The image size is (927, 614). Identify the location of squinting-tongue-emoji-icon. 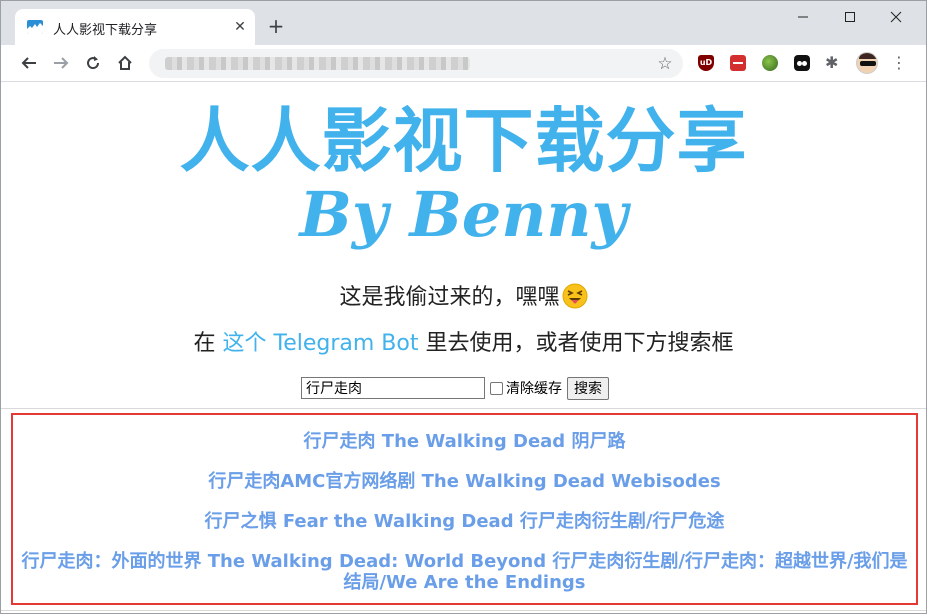
(575, 296).